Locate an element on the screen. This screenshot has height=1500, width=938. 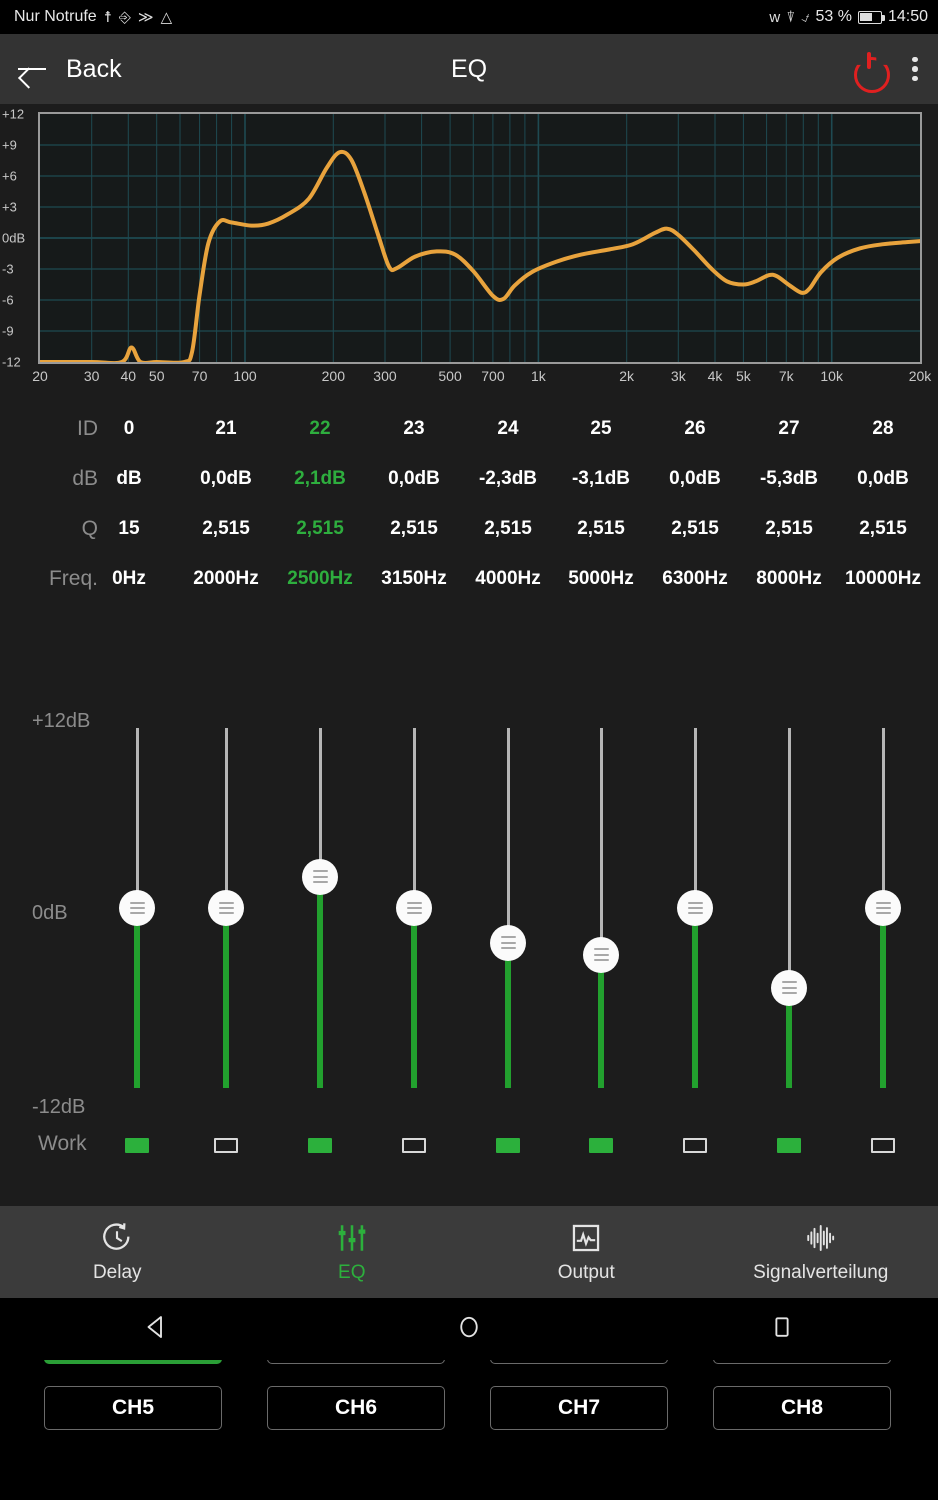
chart-x-tick: 20 is located at coordinates (40, 376).